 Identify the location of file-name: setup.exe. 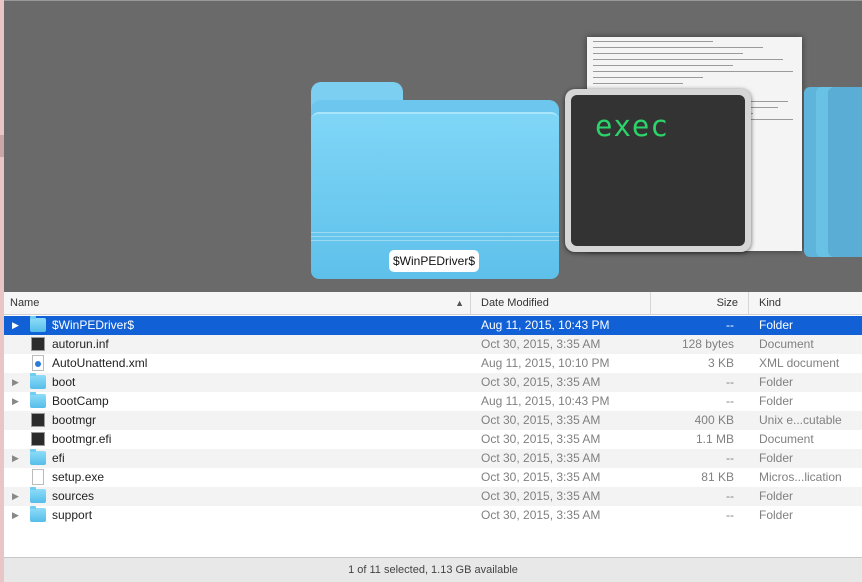
(78, 477).